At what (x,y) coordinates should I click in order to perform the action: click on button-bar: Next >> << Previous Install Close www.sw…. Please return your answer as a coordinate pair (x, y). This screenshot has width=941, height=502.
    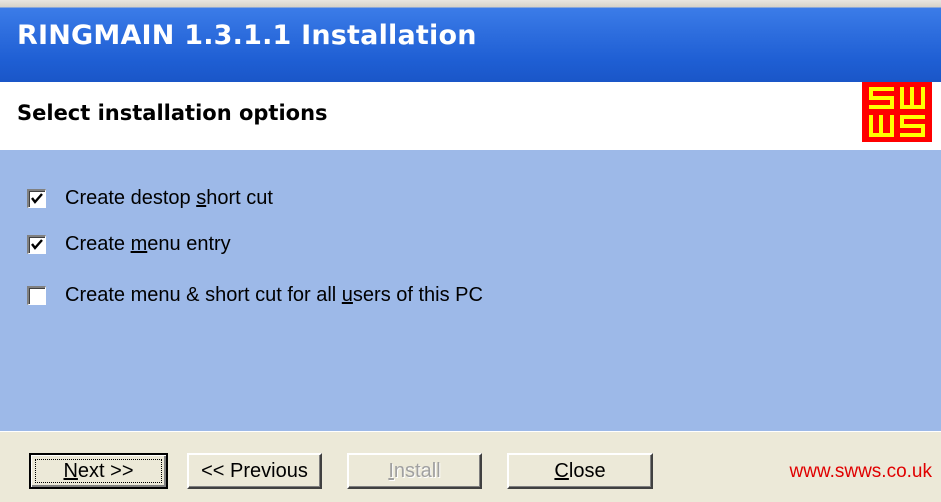
    Looking at the image, I should click on (470, 466).